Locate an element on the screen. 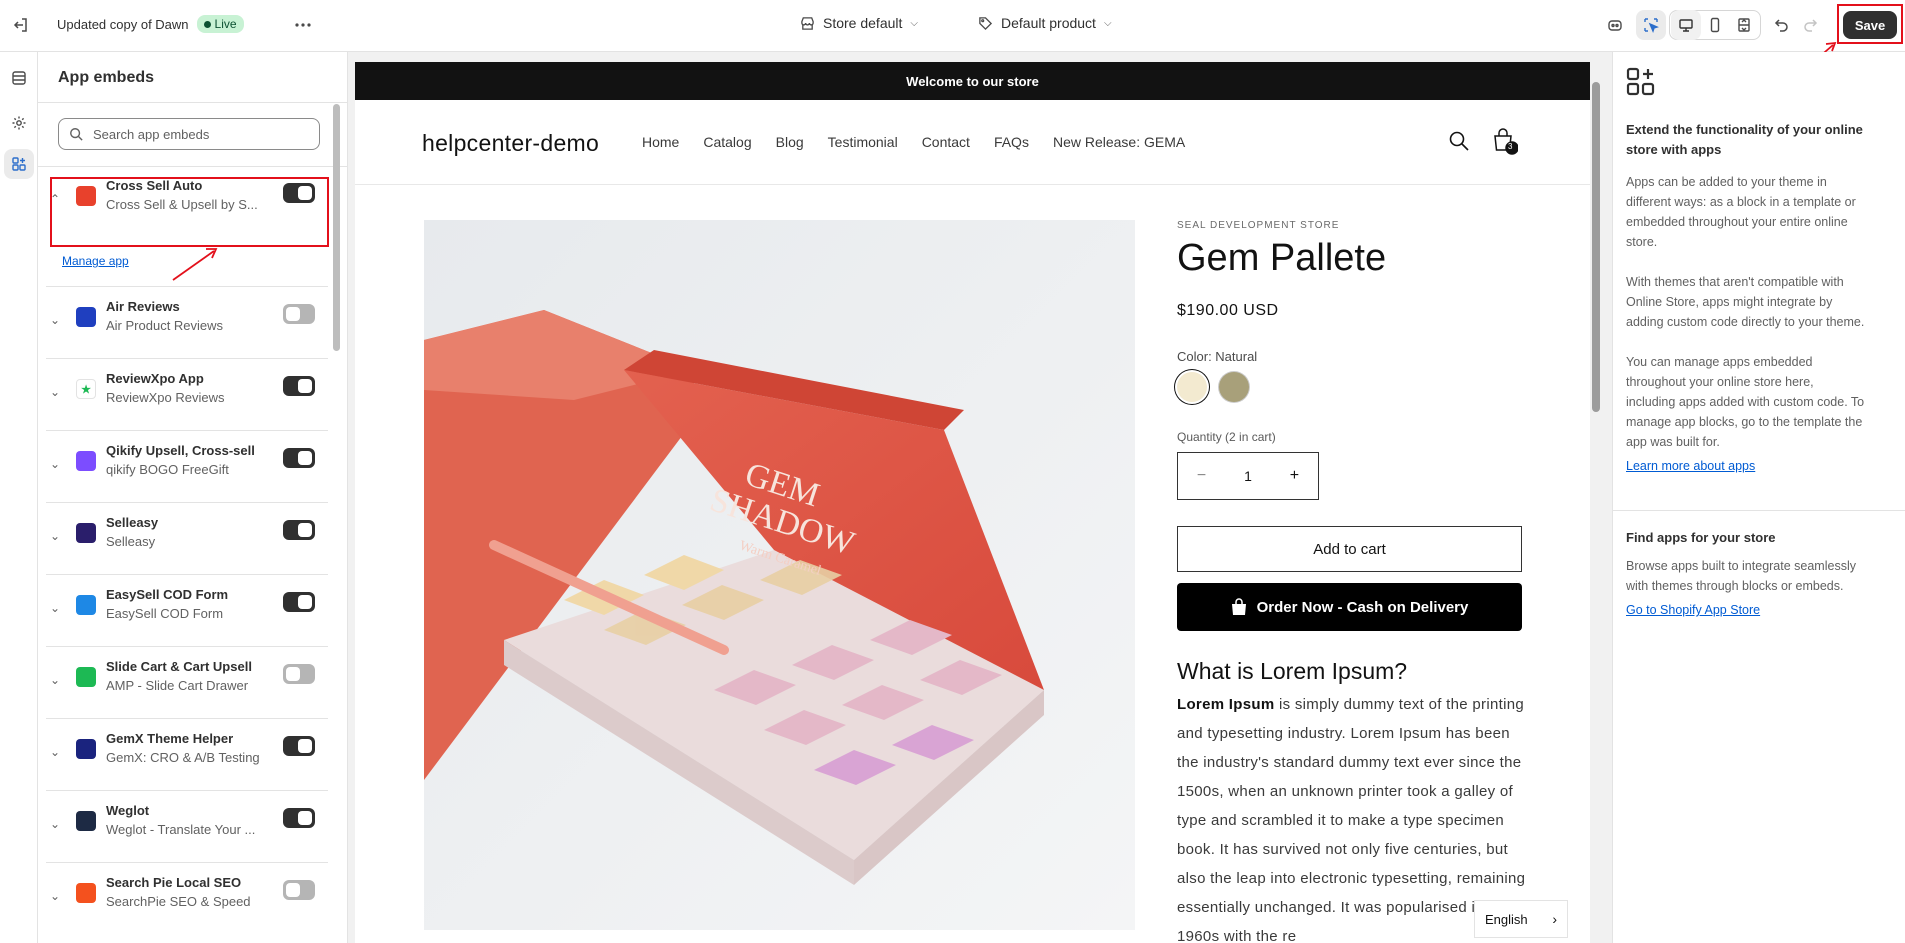 This screenshot has height=943, width=1905. store-selector: Store default ⌵ is located at coordinates (859, 23).